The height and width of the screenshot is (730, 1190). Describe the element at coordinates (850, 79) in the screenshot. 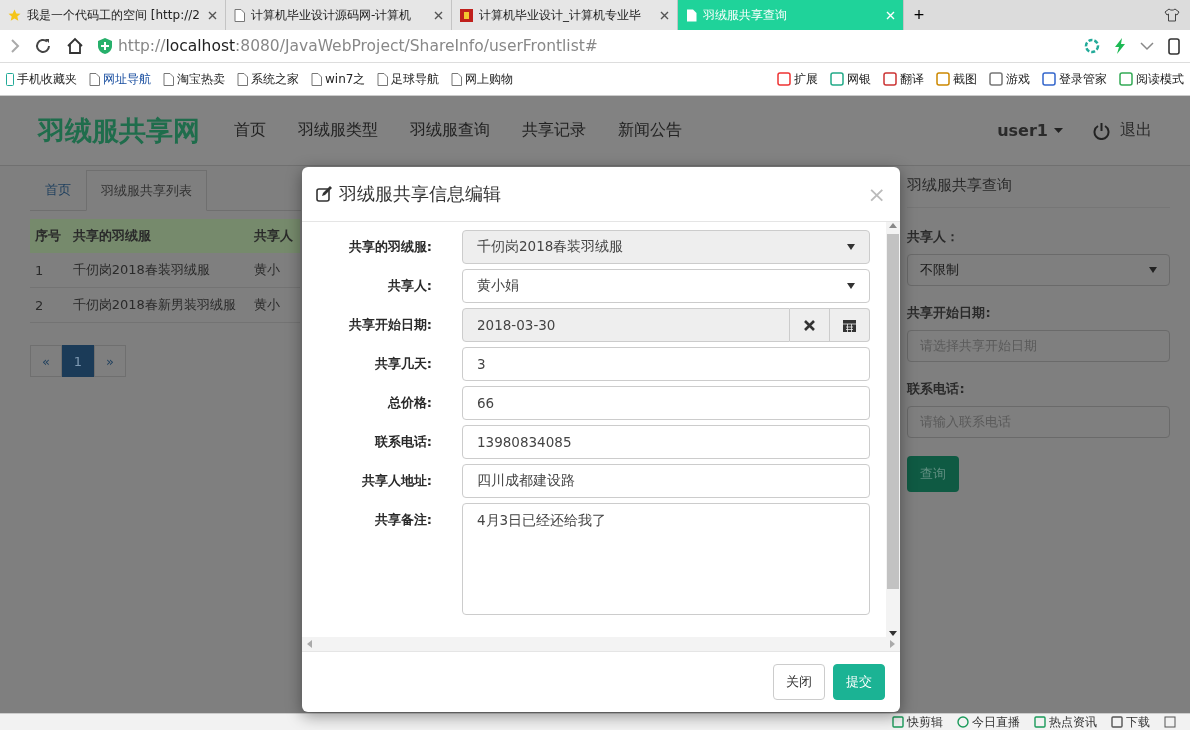

I see `toolbar-button: 网银` at that location.